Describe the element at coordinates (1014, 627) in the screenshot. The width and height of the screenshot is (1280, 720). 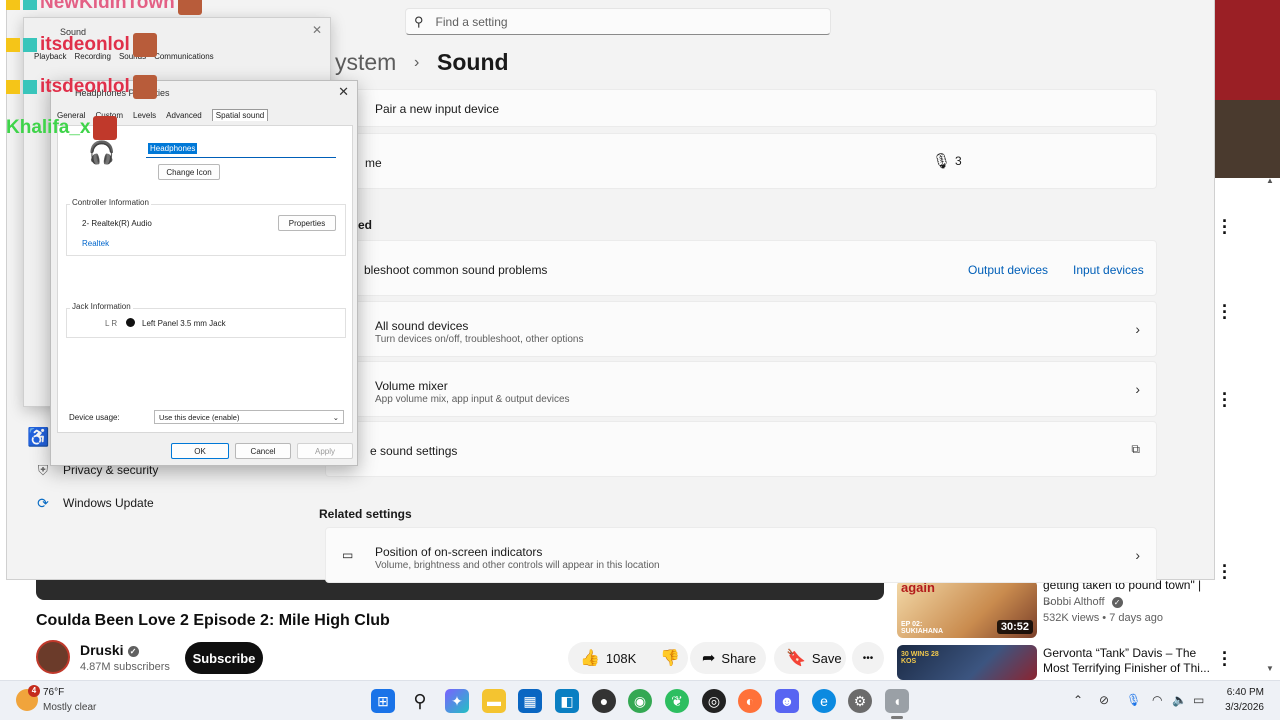
I see `video-duration: 30:52` at that location.